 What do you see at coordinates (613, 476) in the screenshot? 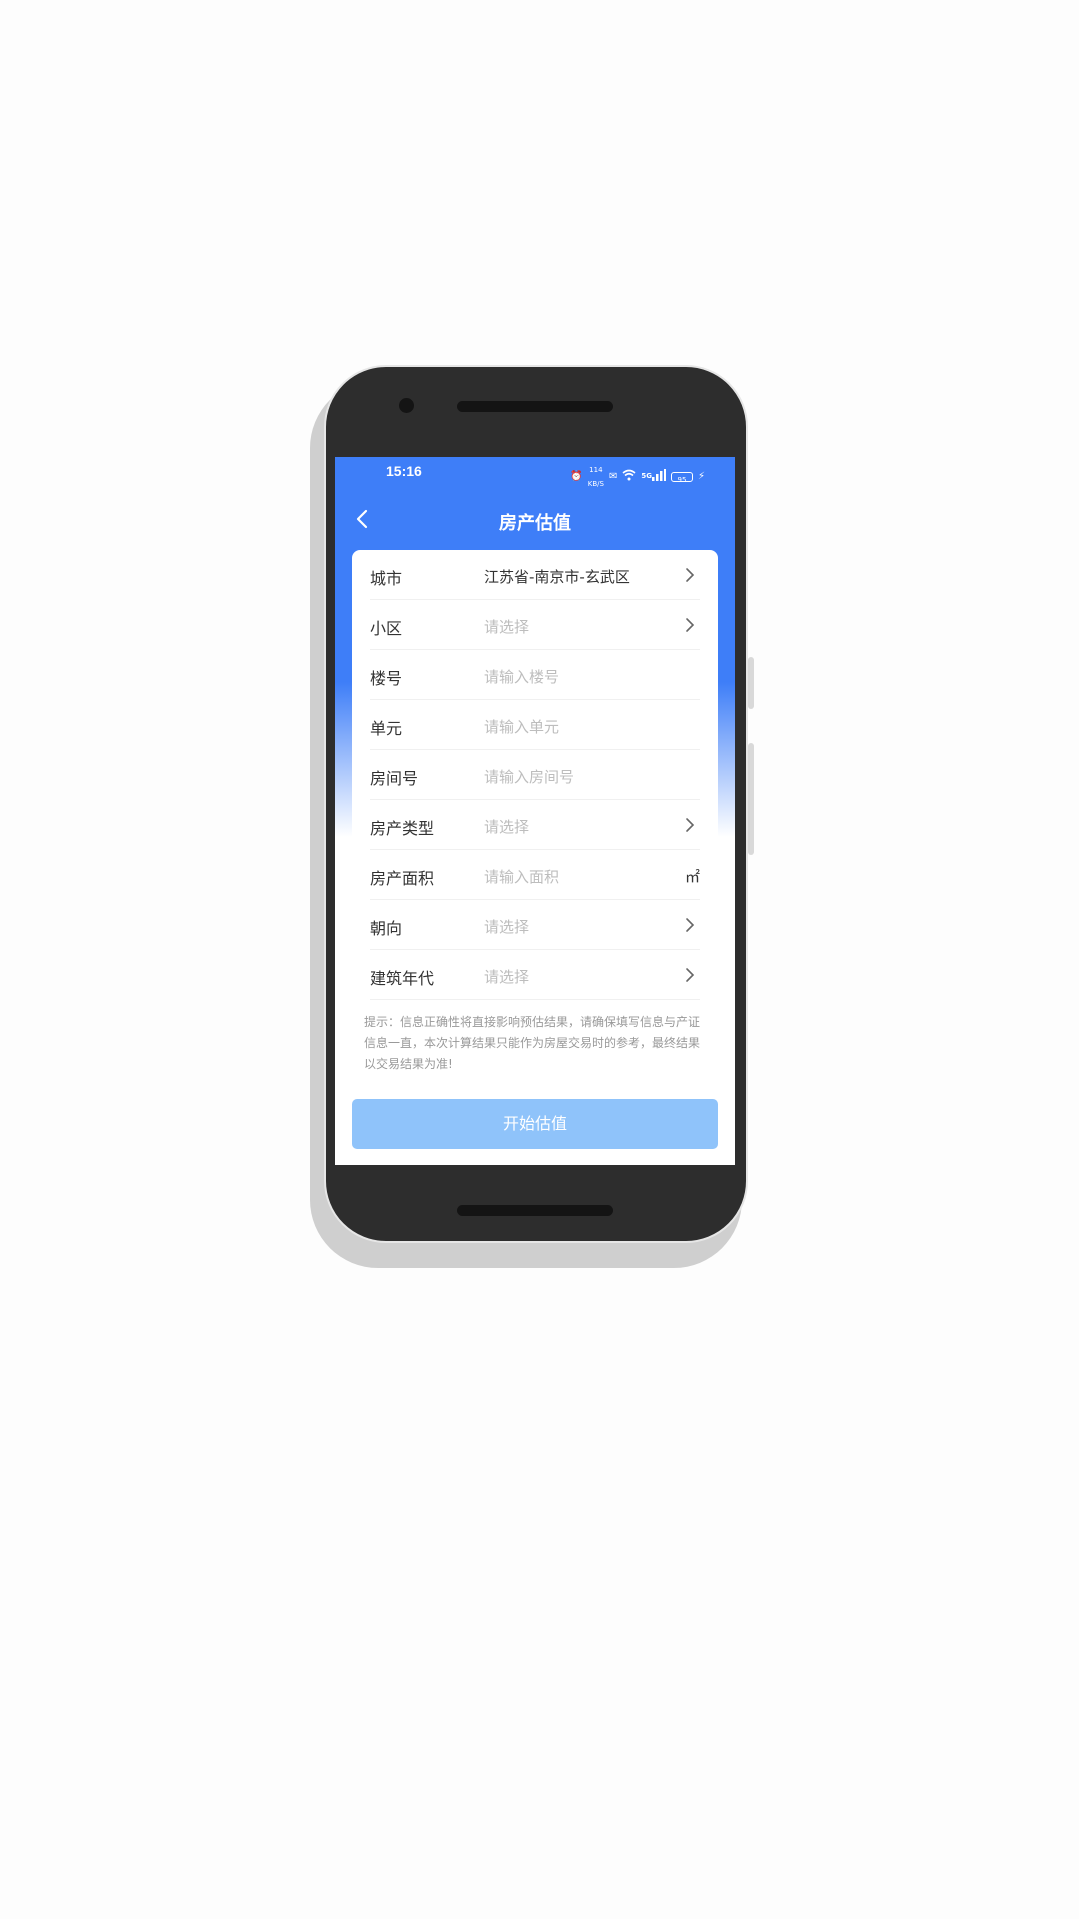
I see `mail-icon: ✉` at bounding box center [613, 476].